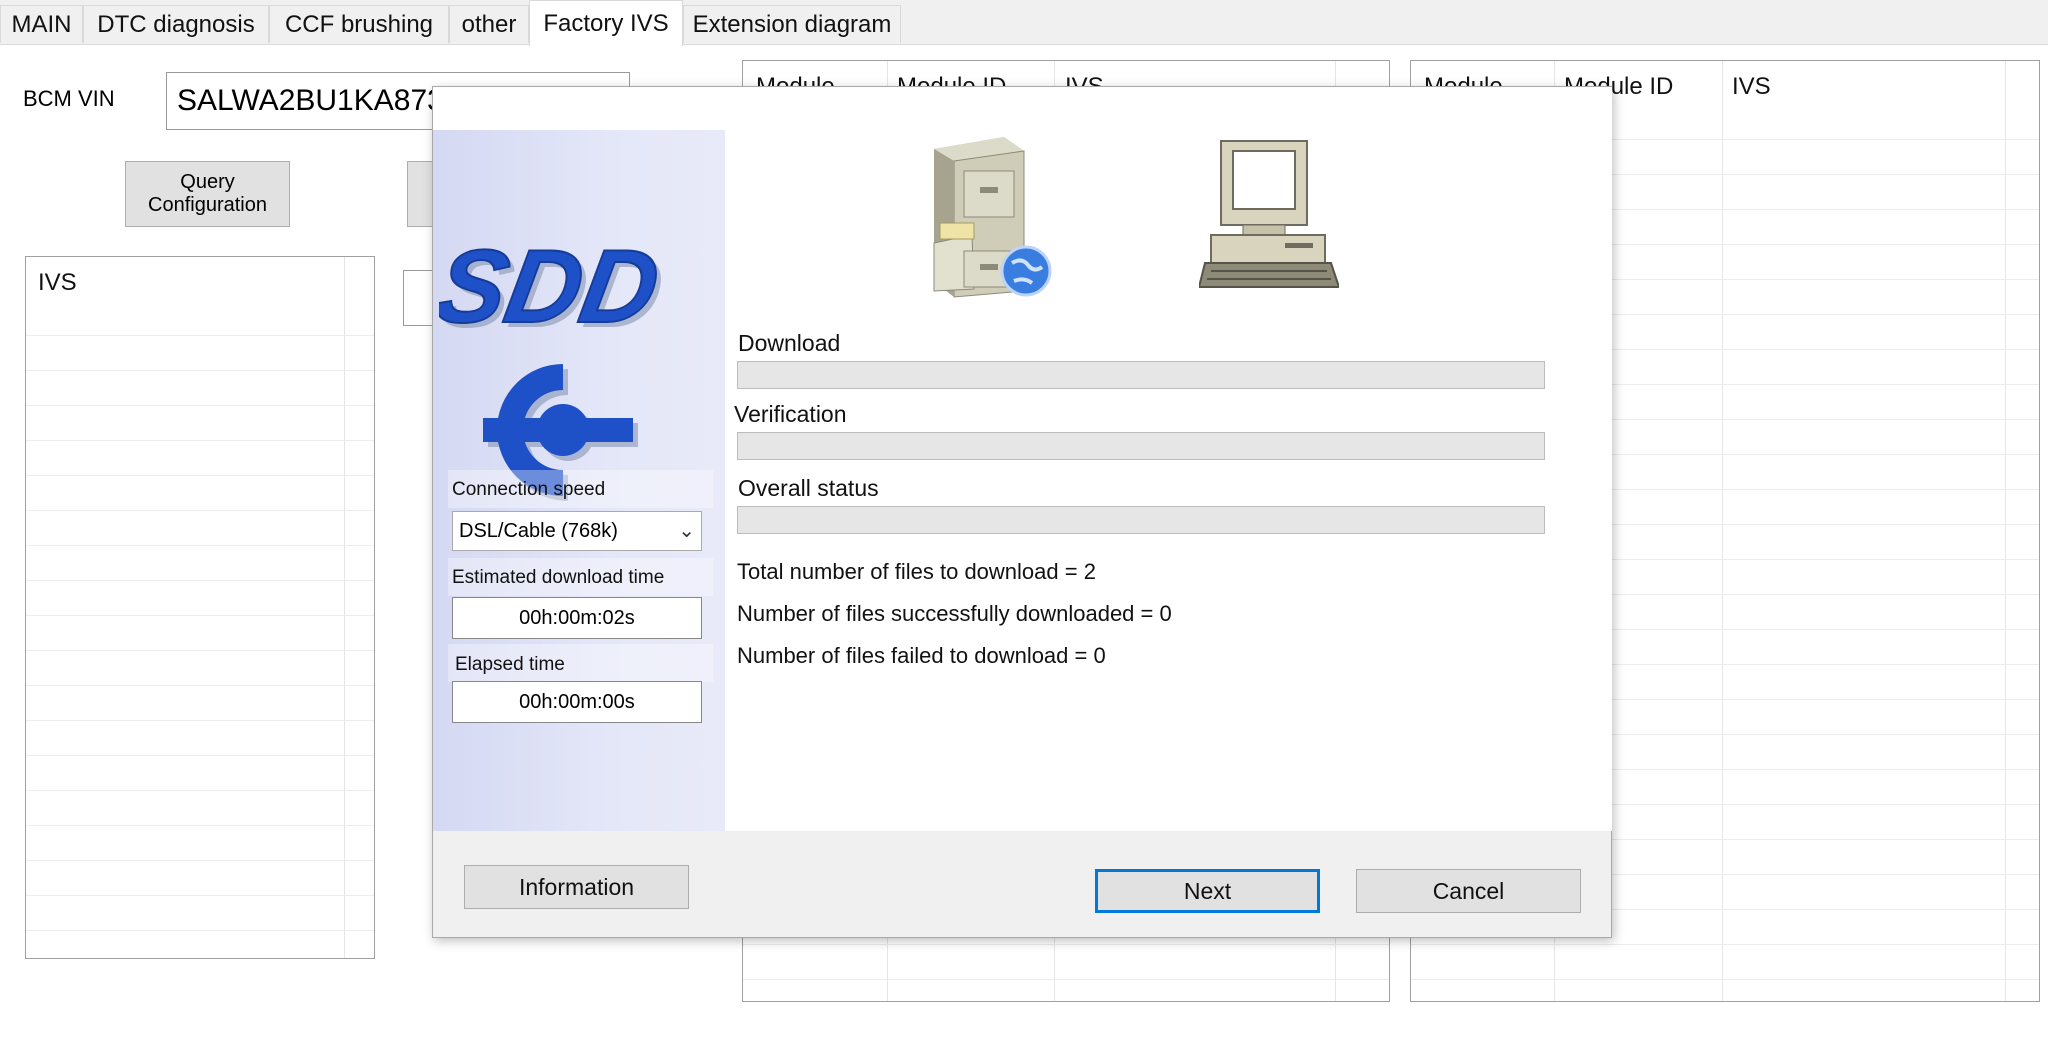 The height and width of the screenshot is (1040, 2048). Describe the element at coordinates (789, 343) in the screenshot. I see `download-label: Download` at that location.